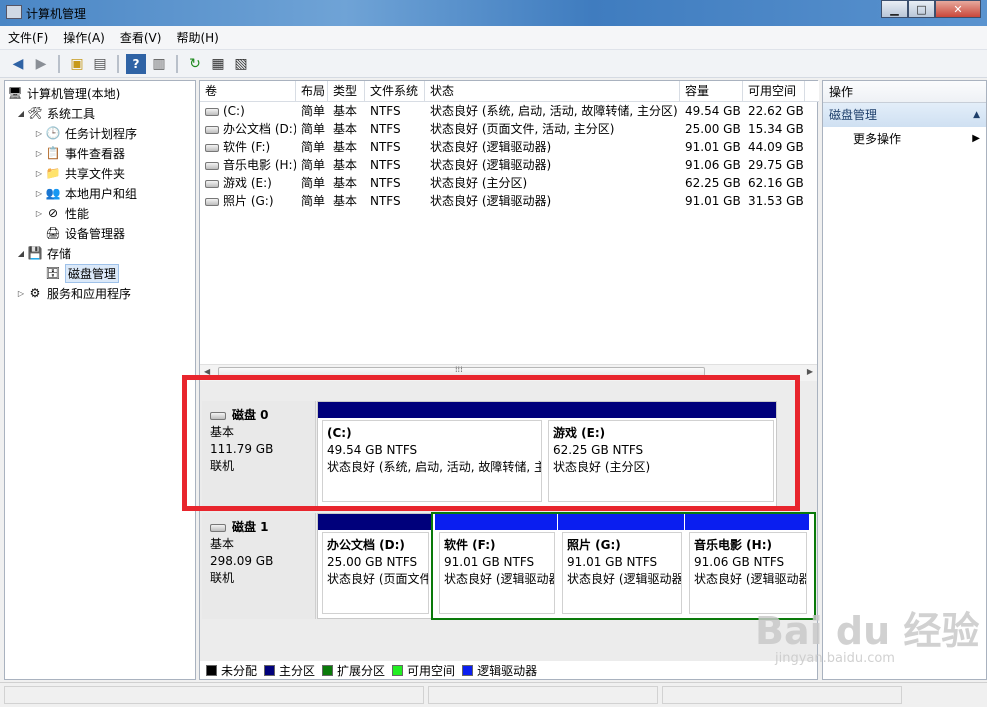  Describe the element at coordinates (468, 670) in the screenshot. I see `legend-swatch-logical` at that location.